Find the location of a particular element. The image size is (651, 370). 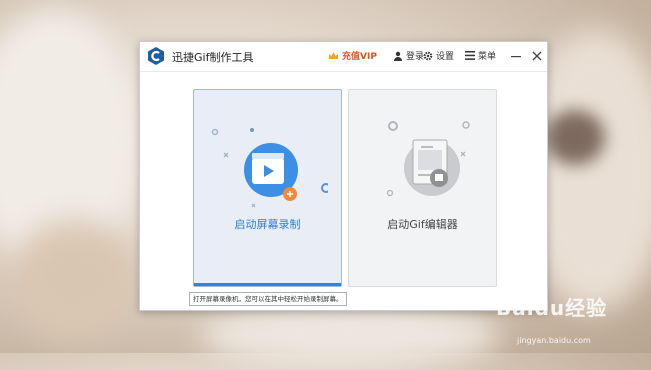

gif-editor-card: 启动Gif编辑器 is located at coordinates (422, 188).